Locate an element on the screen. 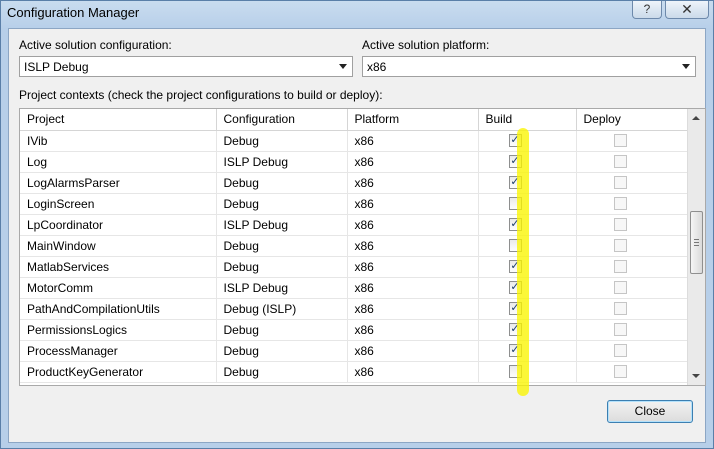 The image size is (714, 449). table-row: MainWindow Debug x86 is located at coordinates (354, 246).